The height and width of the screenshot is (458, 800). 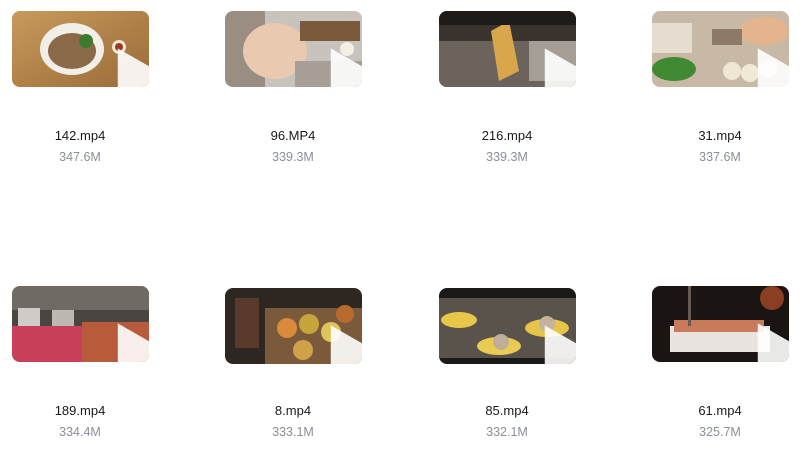 I want to click on video-filename: 96.MP4, so click(x=293, y=135).